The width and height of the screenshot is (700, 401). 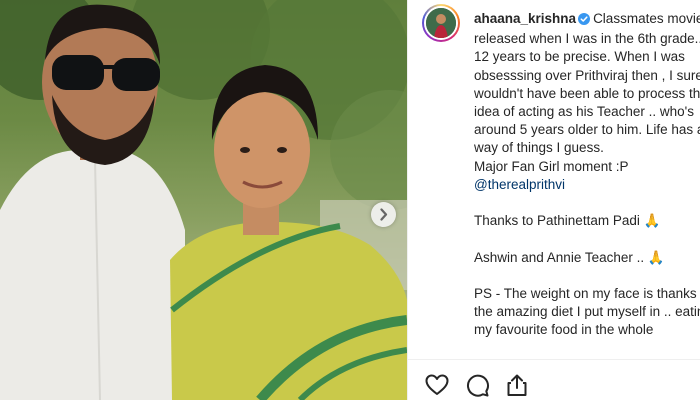 I want to click on next-image-button, so click(x=383, y=214).